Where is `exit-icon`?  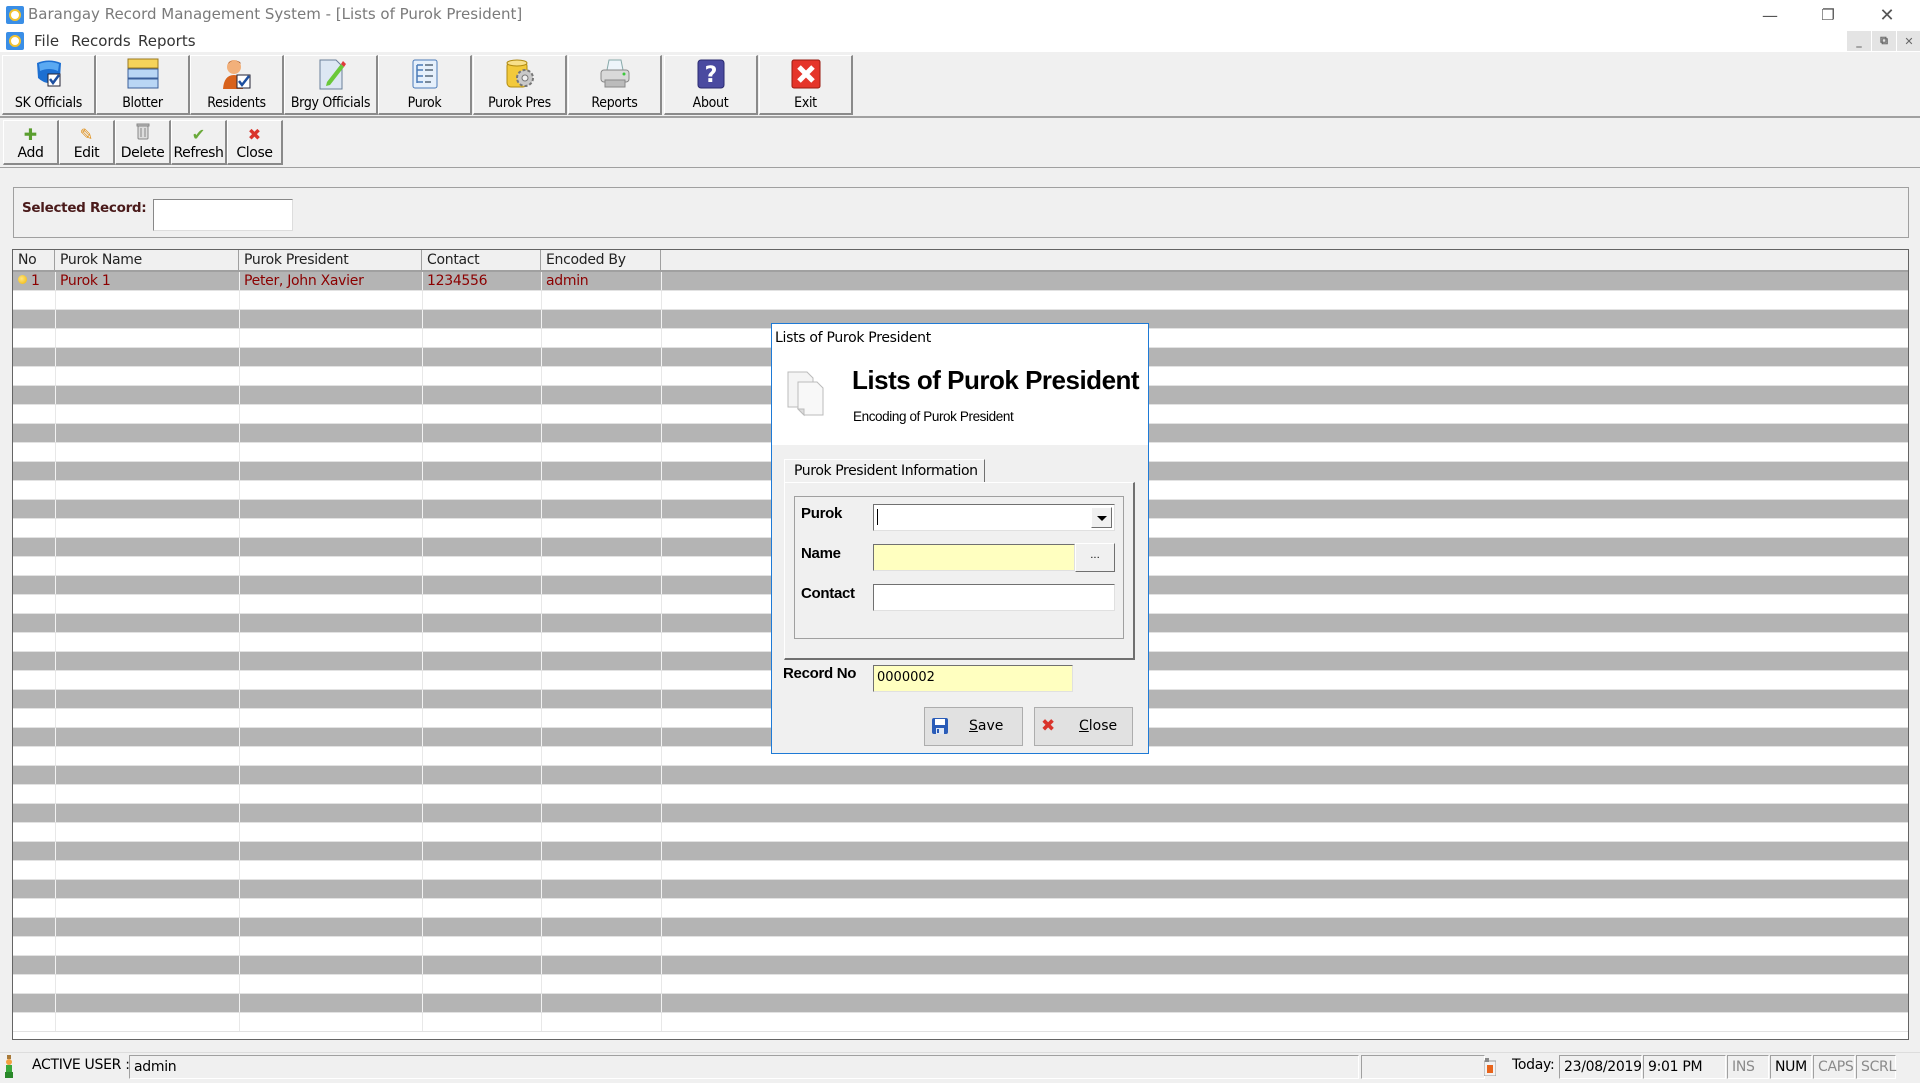 exit-icon is located at coordinates (806, 74).